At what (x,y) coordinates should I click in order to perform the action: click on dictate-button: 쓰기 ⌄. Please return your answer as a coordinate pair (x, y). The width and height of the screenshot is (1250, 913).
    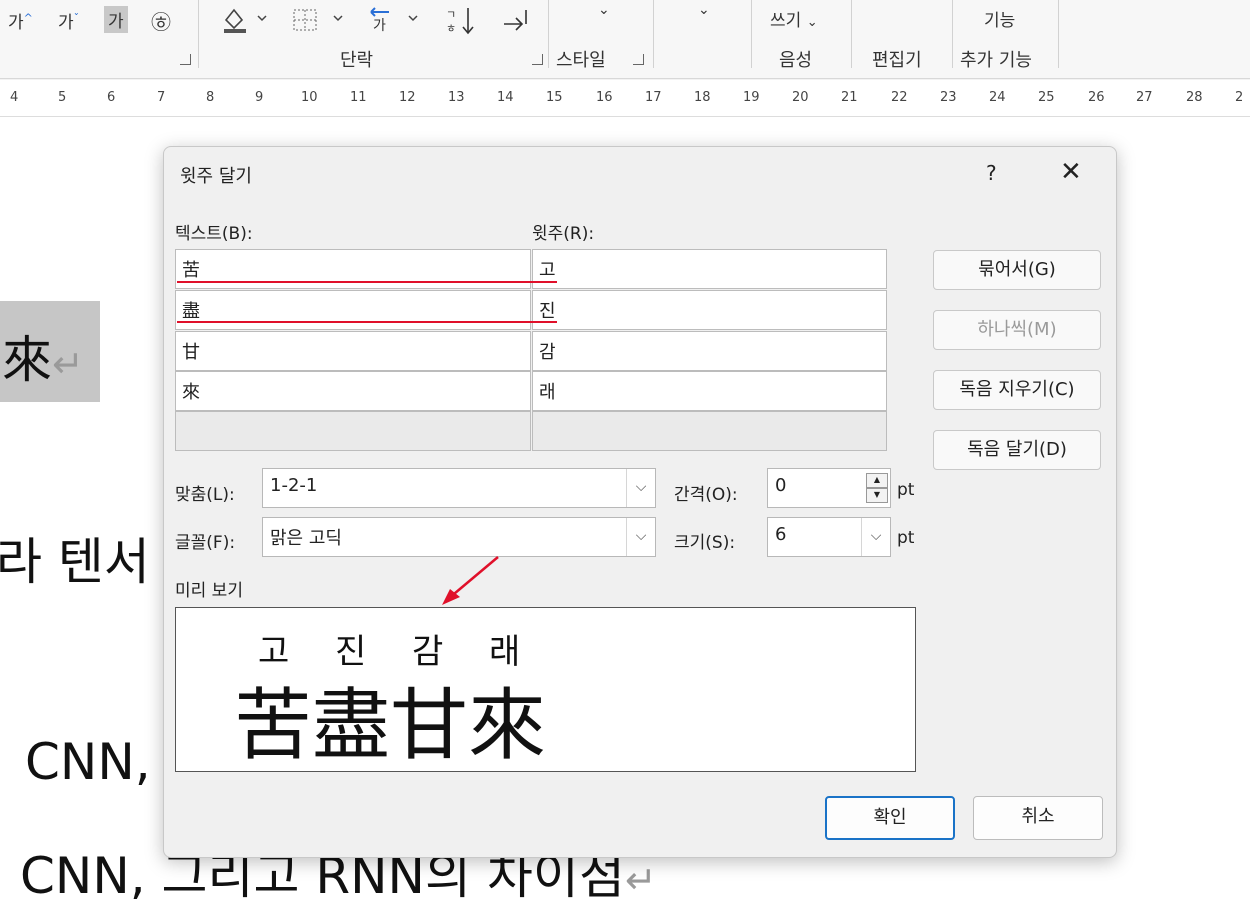
    Looking at the image, I should click on (794, 18).